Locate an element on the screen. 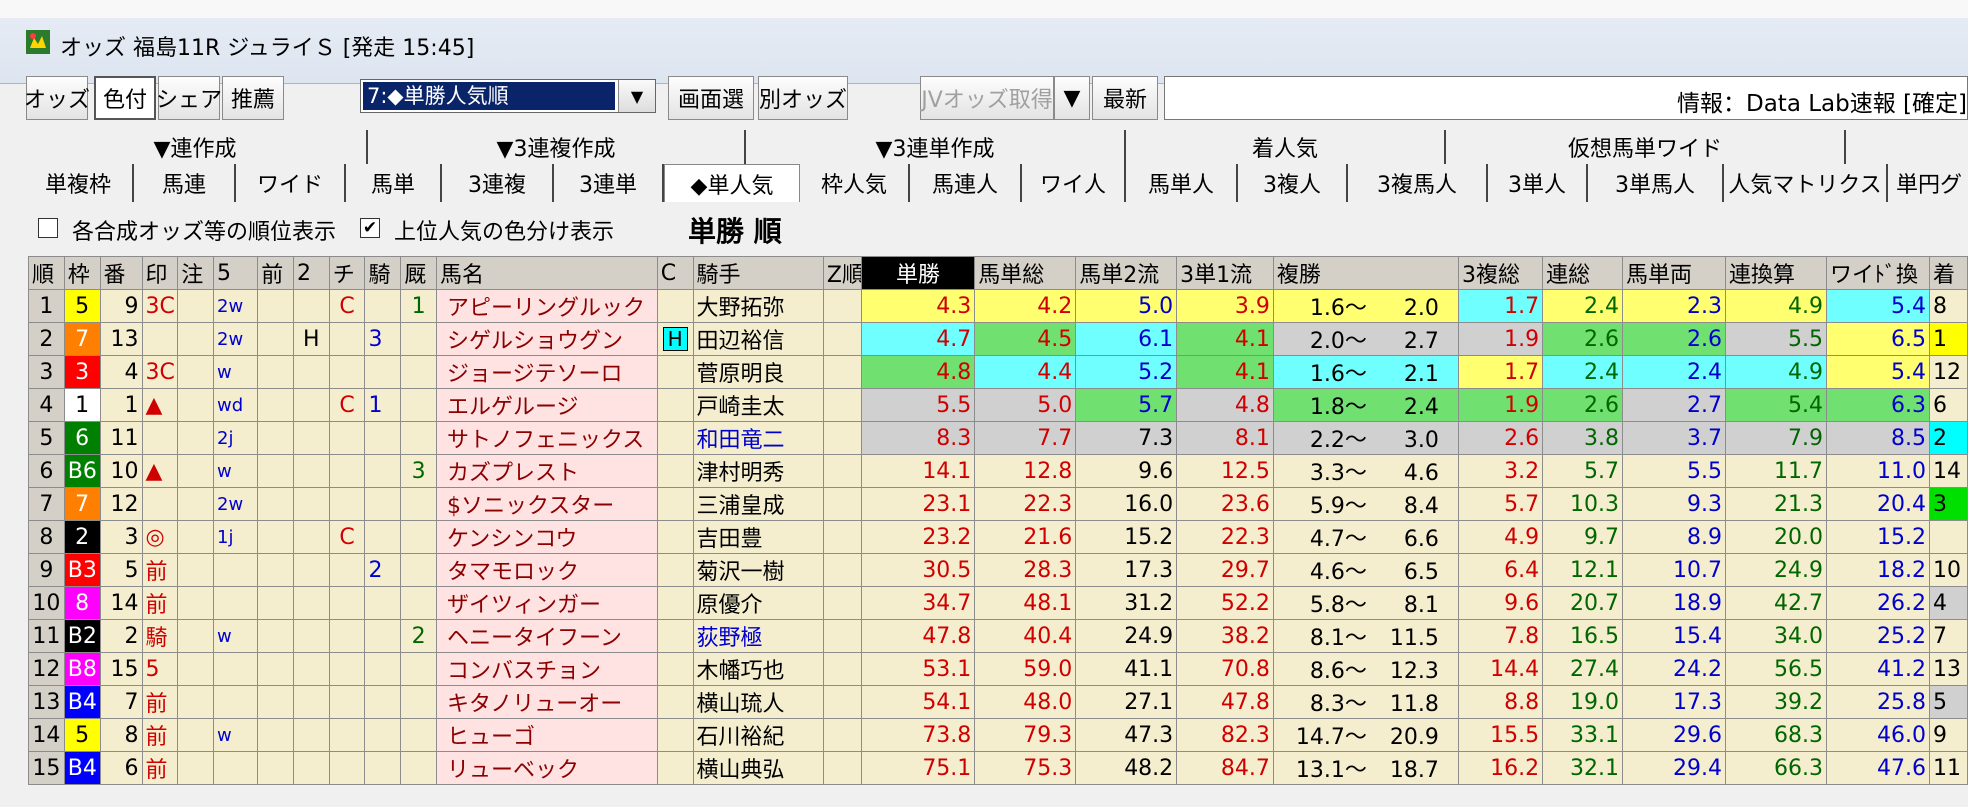 The image size is (1968, 807). column-header: 連総 is located at coordinates (1582, 273).